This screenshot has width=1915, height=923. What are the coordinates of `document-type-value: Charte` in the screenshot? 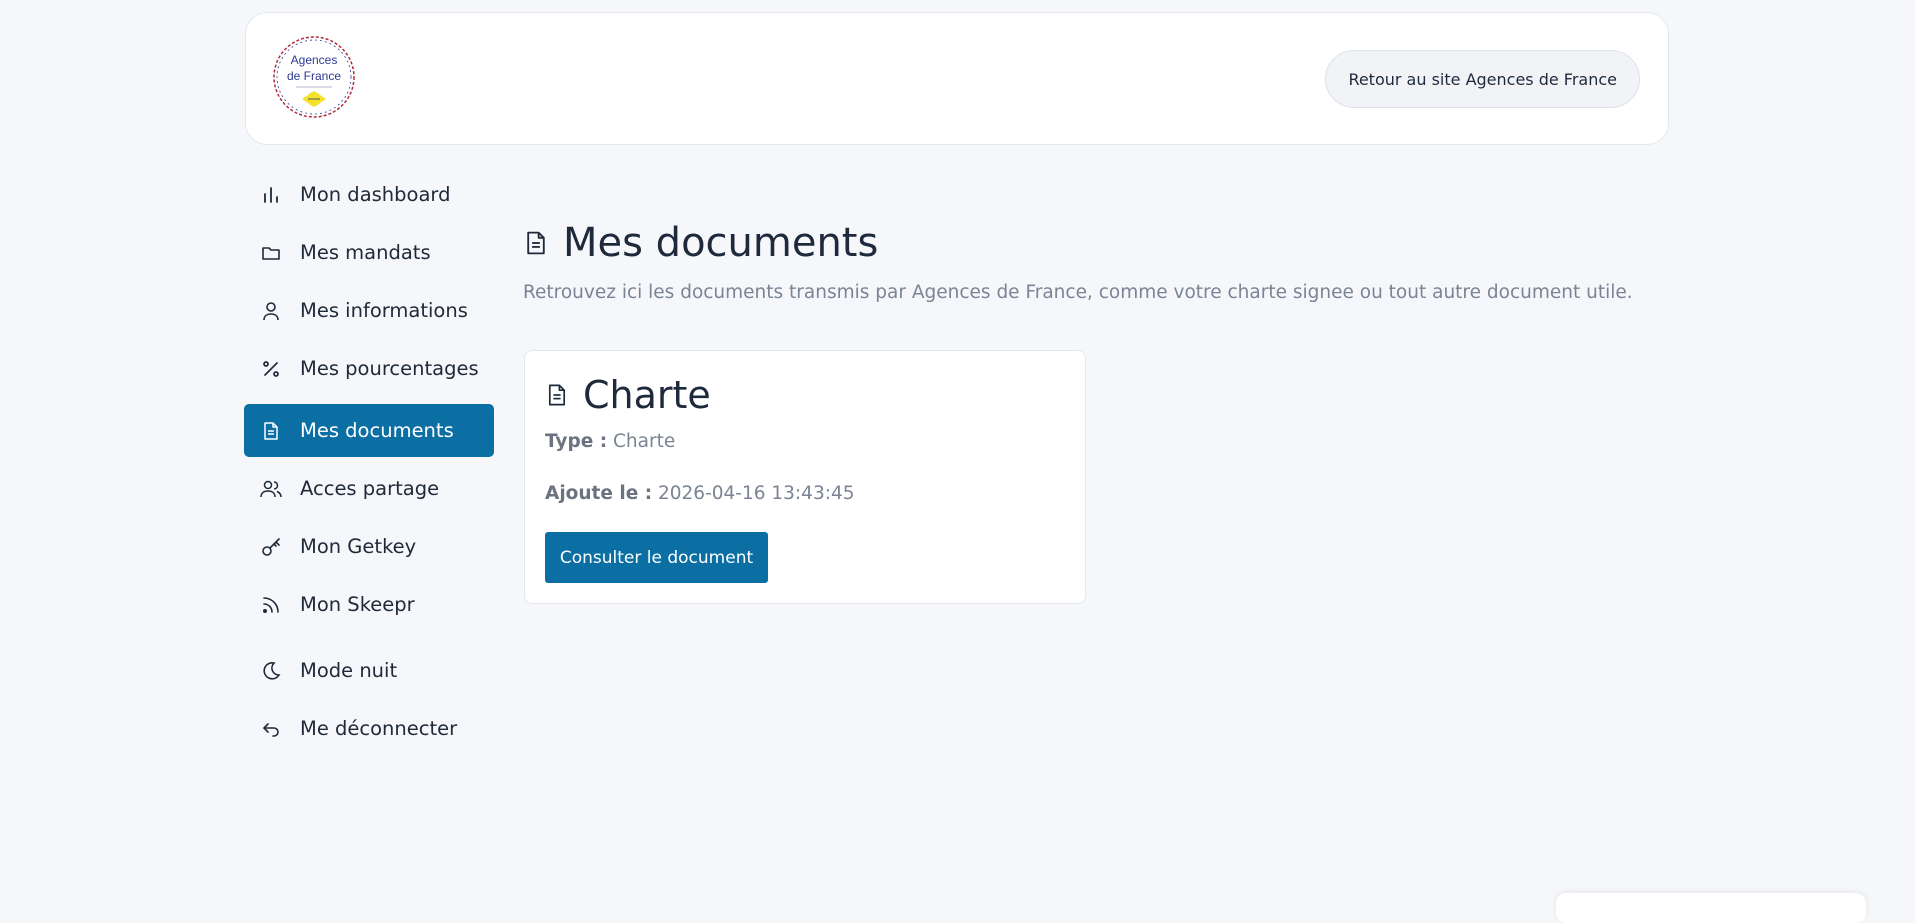 It's located at (644, 441).